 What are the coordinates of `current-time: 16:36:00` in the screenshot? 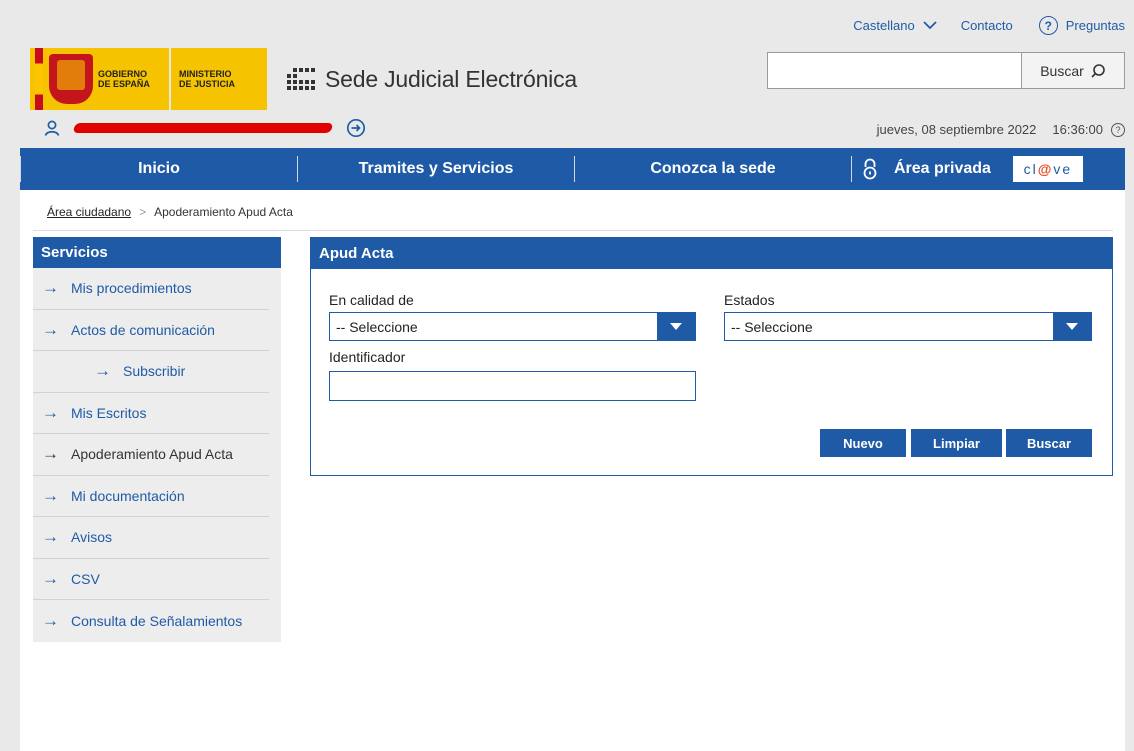 It's located at (1077, 129).